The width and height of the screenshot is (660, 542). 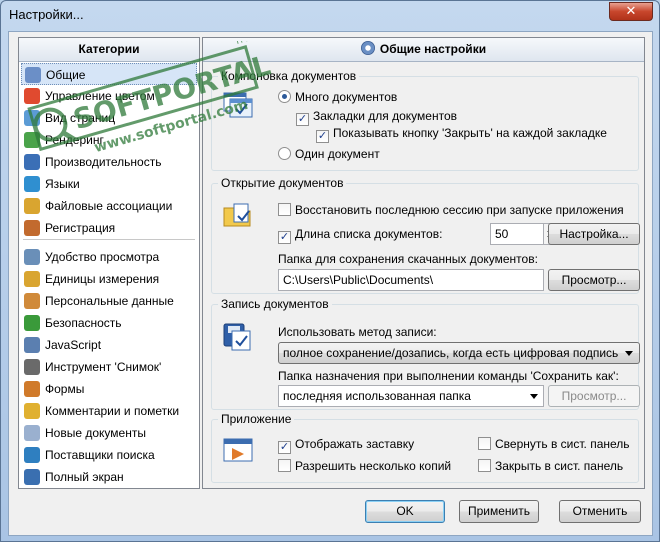 I want to click on sidebar-item: Регистрация, so click(x=109, y=228).